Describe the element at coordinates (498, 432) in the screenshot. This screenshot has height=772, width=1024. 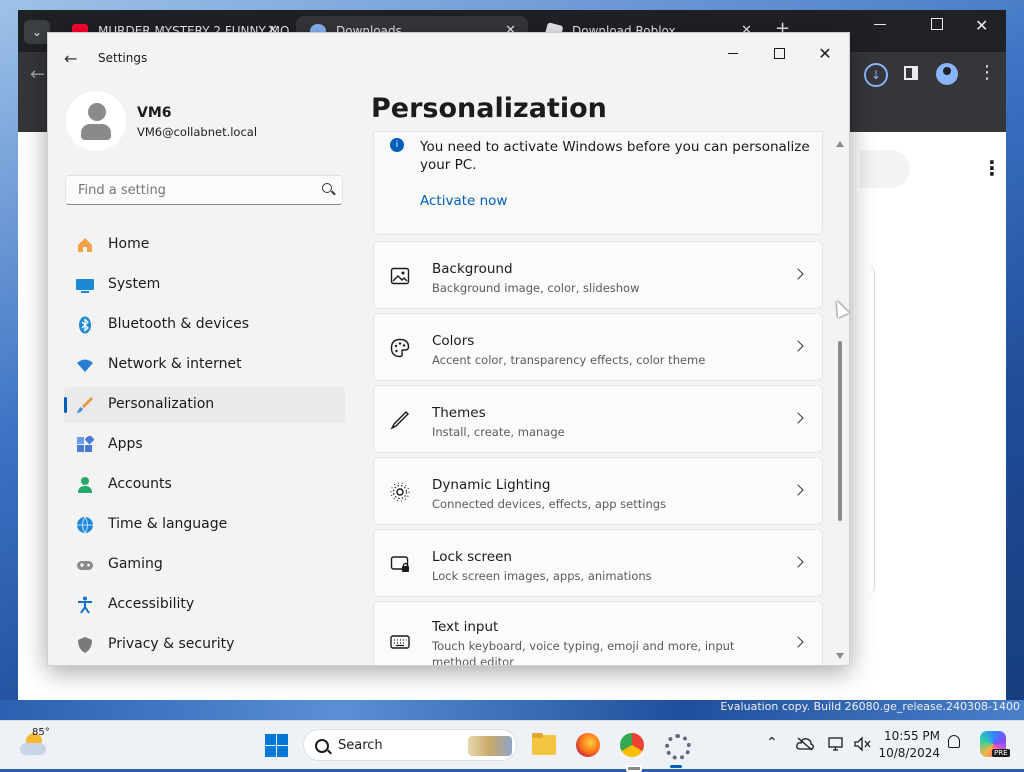
I see `card-subtitle: Install, create, manage` at that location.